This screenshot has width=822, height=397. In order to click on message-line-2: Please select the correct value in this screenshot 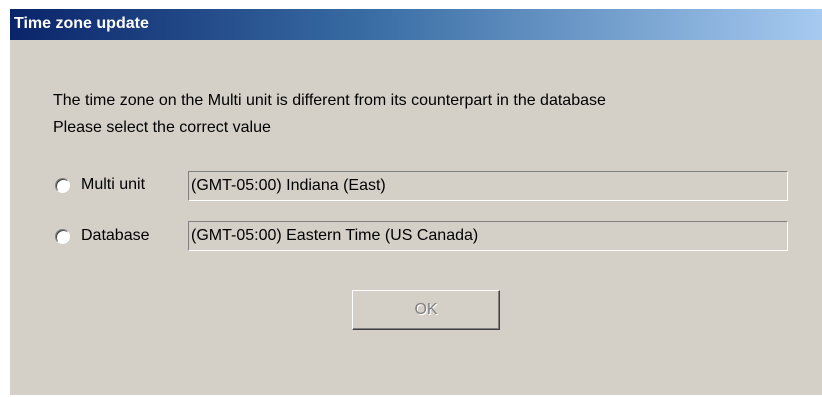, I will do `click(162, 127)`.